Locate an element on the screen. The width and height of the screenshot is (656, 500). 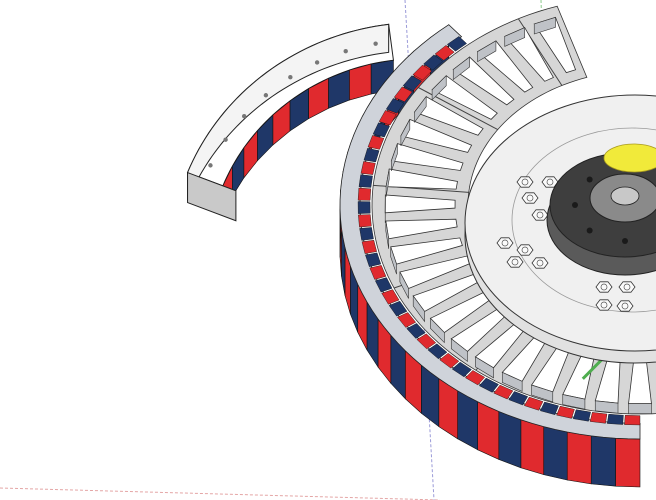
shaft-hole is located at coordinates (625, 196).